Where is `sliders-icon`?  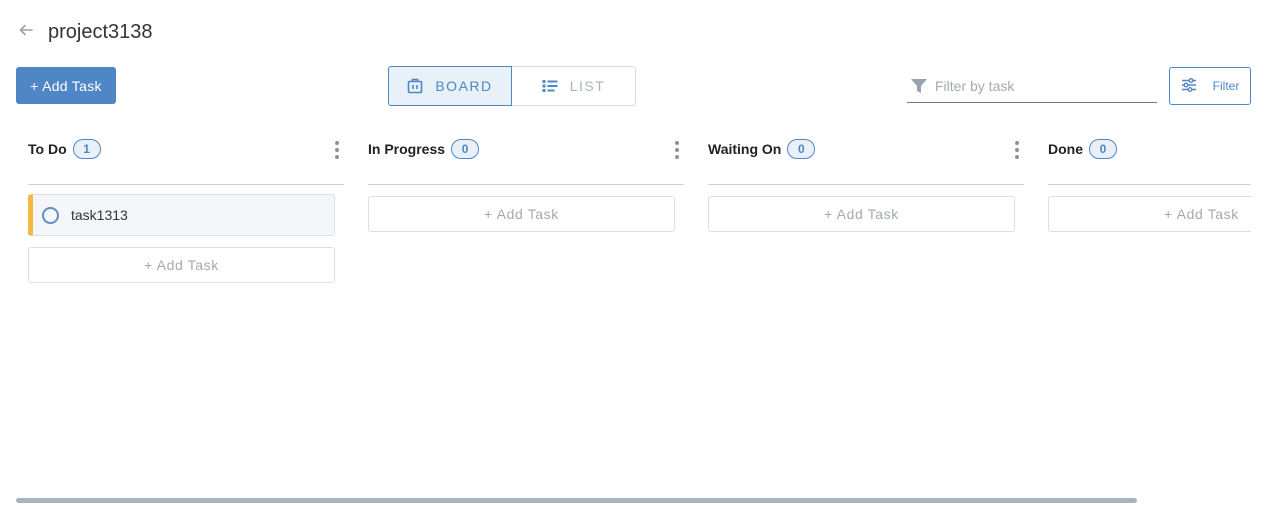 sliders-icon is located at coordinates (1189, 86).